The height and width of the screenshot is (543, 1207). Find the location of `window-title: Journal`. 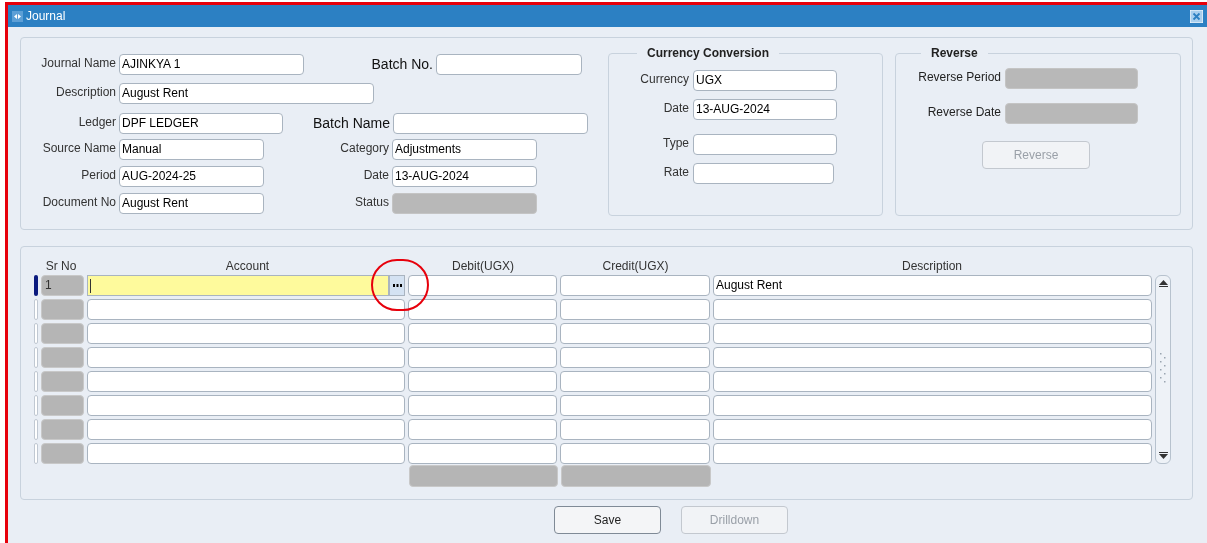

window-title: Journal is located at coordinates (46, 16).